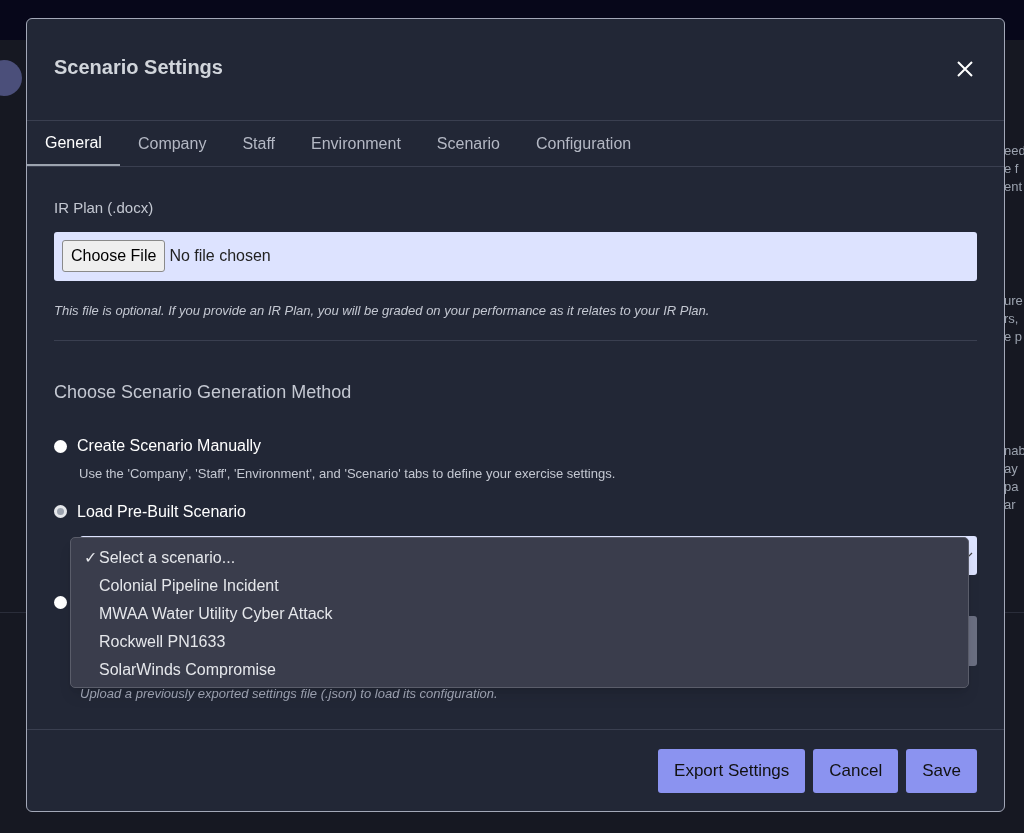 This screenshot has width=1024, height=833. Describe the element at coordinates (216, 613) in the screenshot. I see `dropdown-option: MWAA Water Utility Cyber Attack` at that location.